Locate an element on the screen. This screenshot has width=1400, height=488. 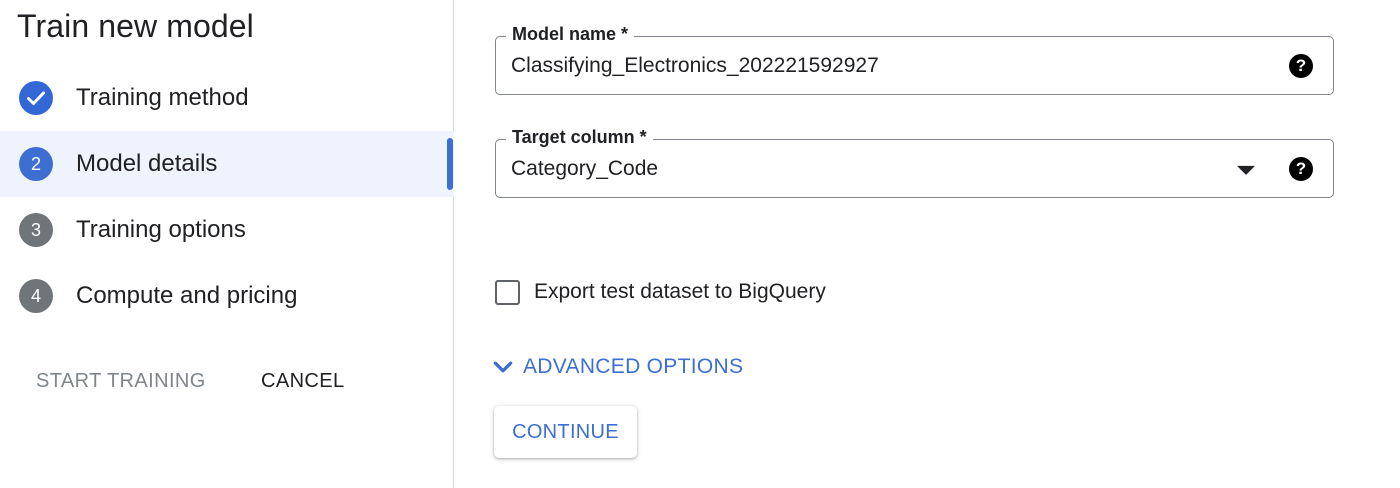
step-training-method: Training method is located at coordinates (227, 98).